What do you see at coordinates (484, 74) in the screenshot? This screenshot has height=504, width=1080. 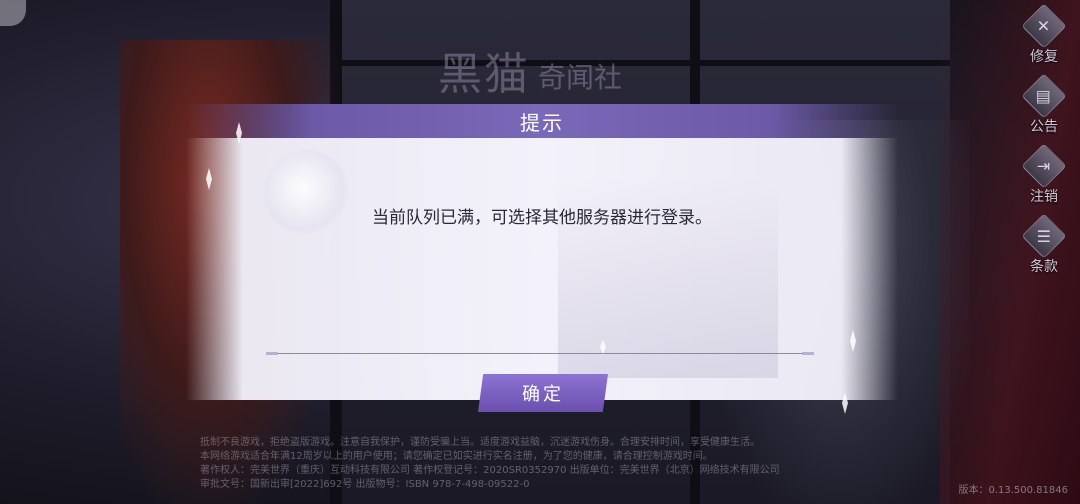 I see `logo-main-text: 黑猫` at bounding box center [484, 74].